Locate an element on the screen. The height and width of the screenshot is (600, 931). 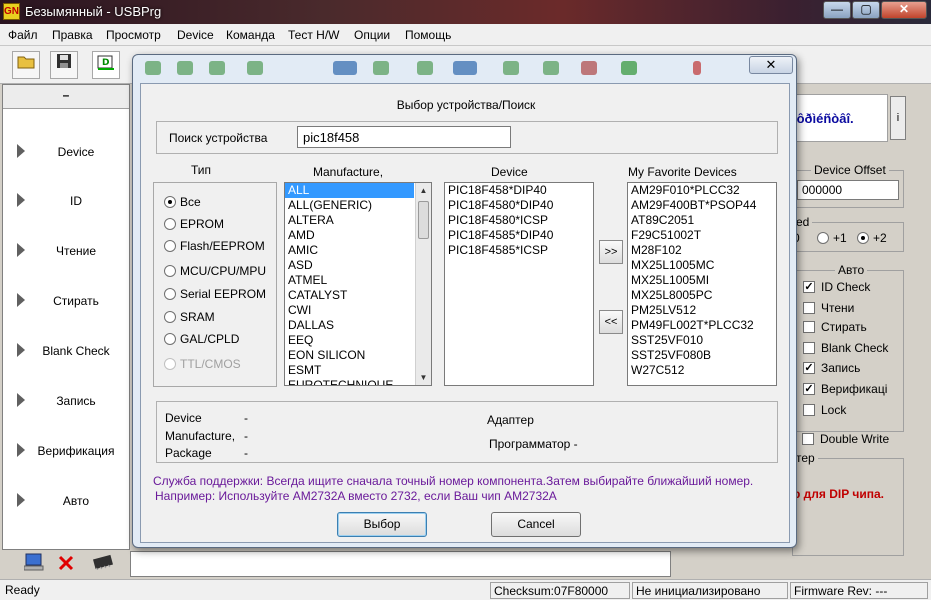
manufacturer-item: CWI is located at coordinates (358, 310).